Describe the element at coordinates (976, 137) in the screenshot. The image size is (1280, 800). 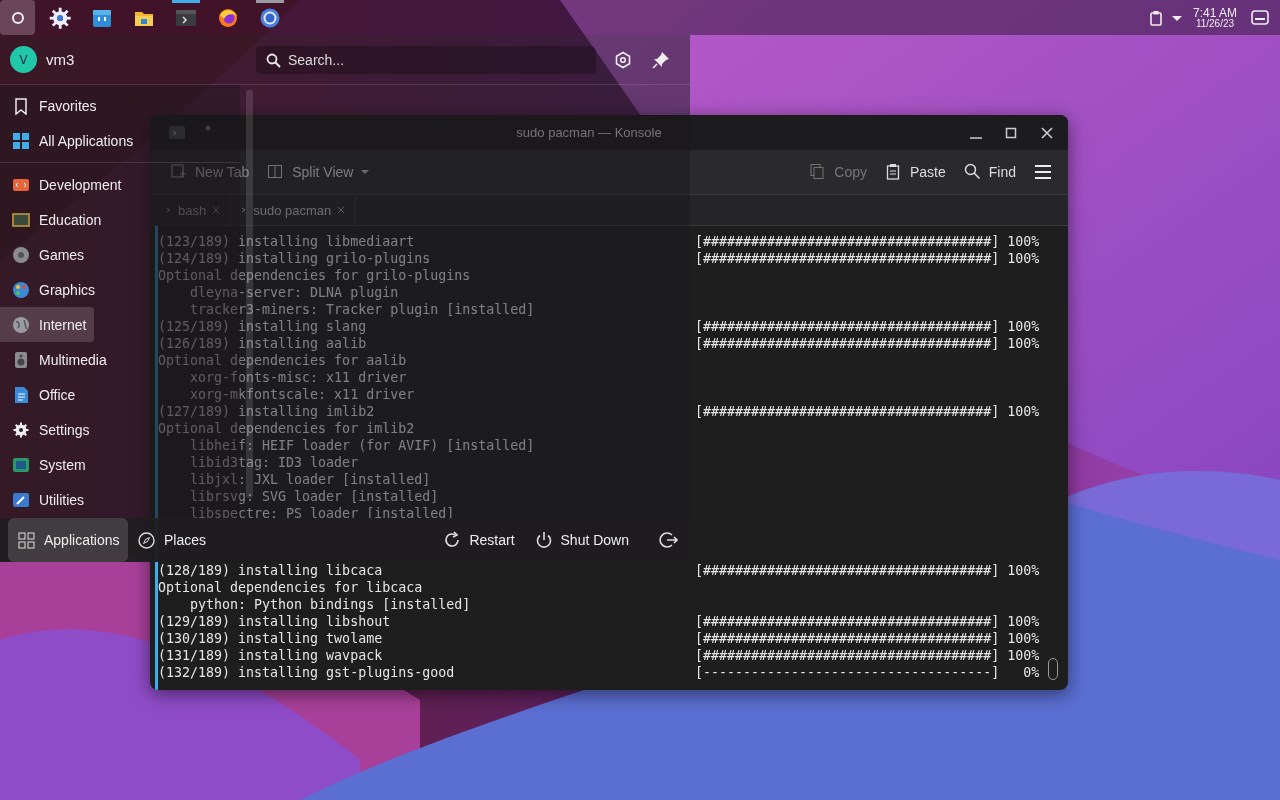
I see `minimize-icon` at that location.